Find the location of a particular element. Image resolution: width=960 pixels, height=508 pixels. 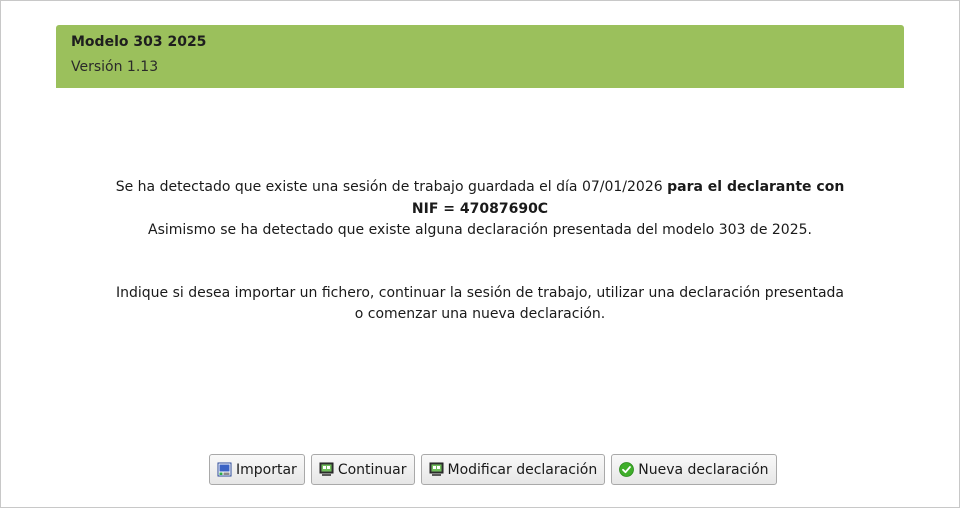

modificar-button-label: Modificar declaración is located at coordinates (522, 469).